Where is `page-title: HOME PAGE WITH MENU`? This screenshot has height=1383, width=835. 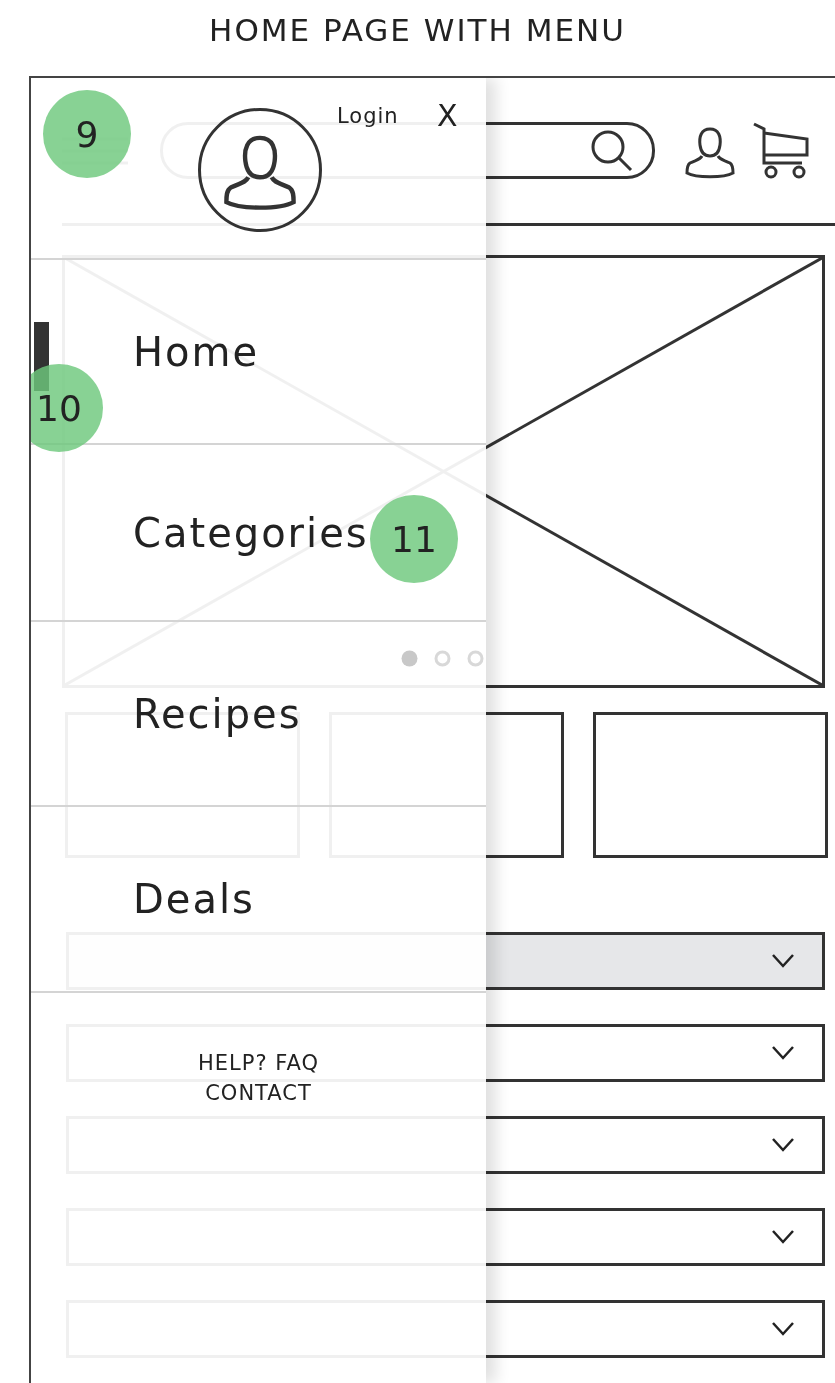 page-title: HOME PAGE WITH MENU is located at coordinates (417, 30).